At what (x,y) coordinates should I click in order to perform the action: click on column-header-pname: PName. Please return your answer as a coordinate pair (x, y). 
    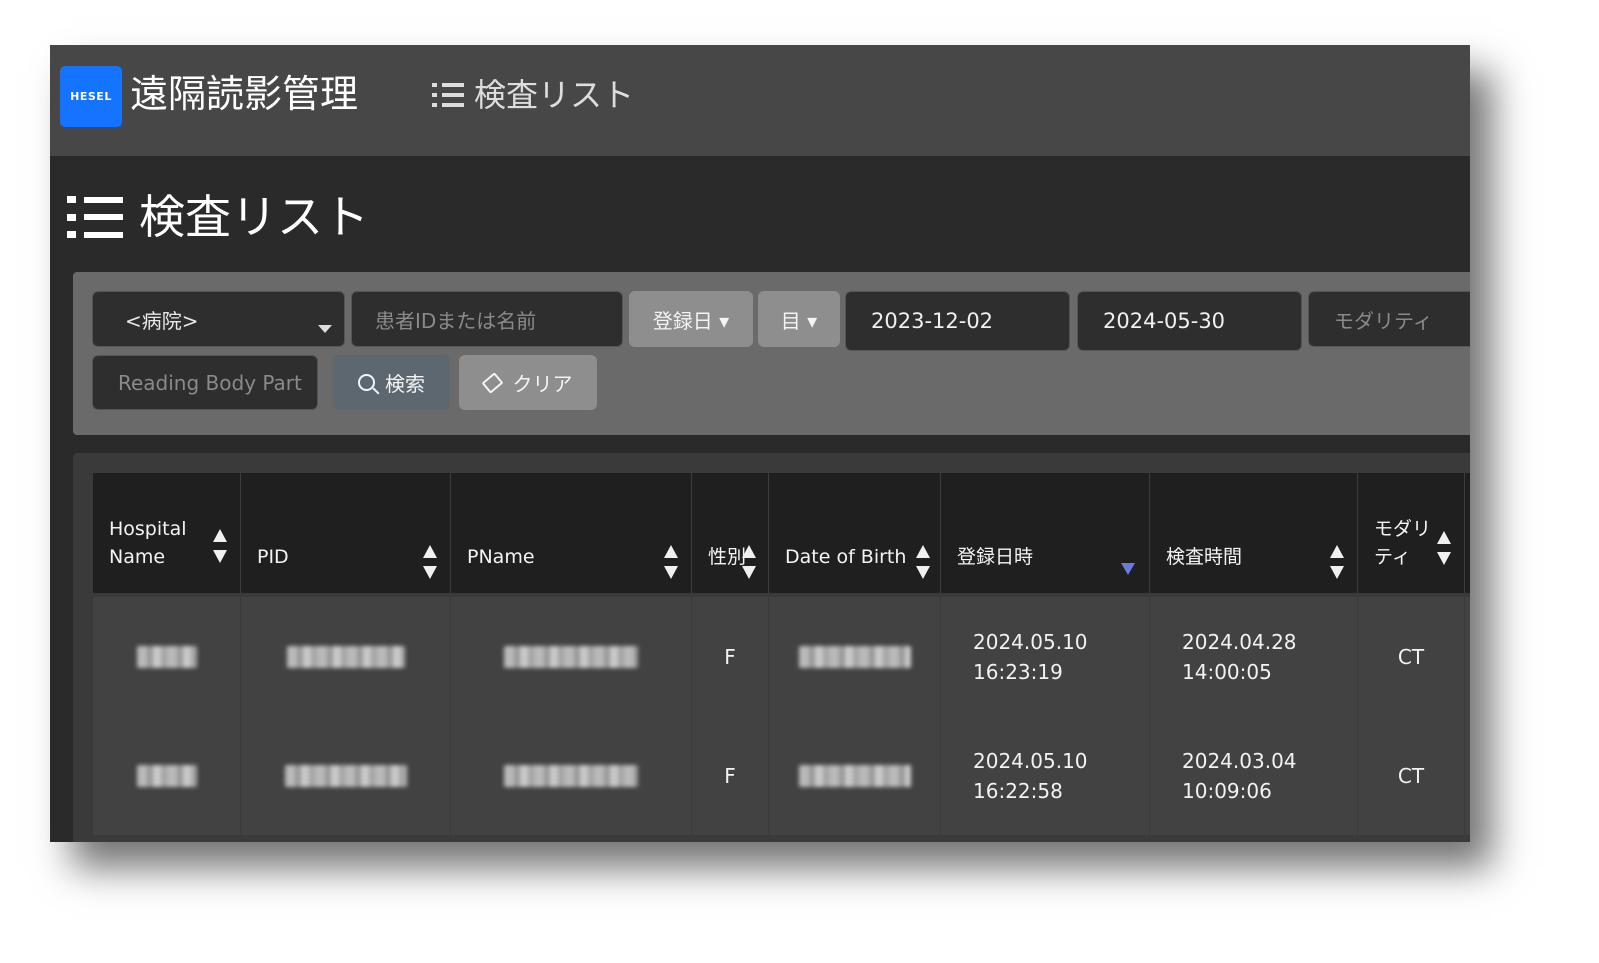
    Looking at the image, I should click on (571, 533).